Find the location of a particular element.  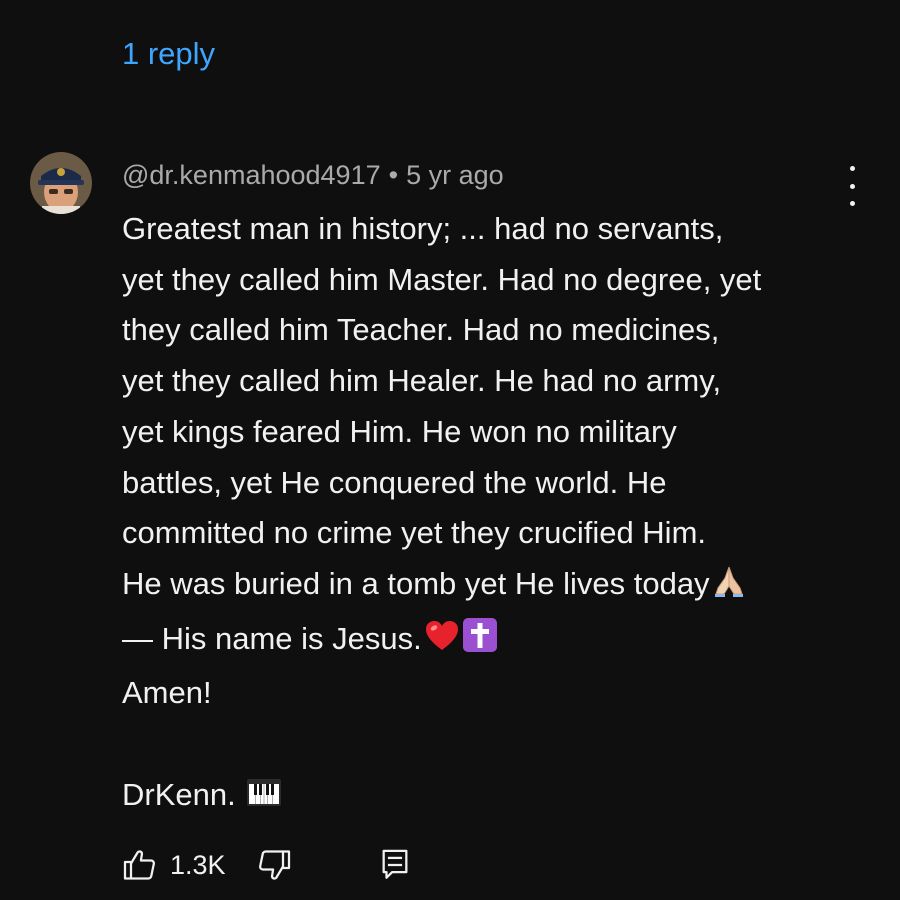

comment-header: @dr.kenmahood4917 • 5 yr ago is located at coordinates (313, 175).